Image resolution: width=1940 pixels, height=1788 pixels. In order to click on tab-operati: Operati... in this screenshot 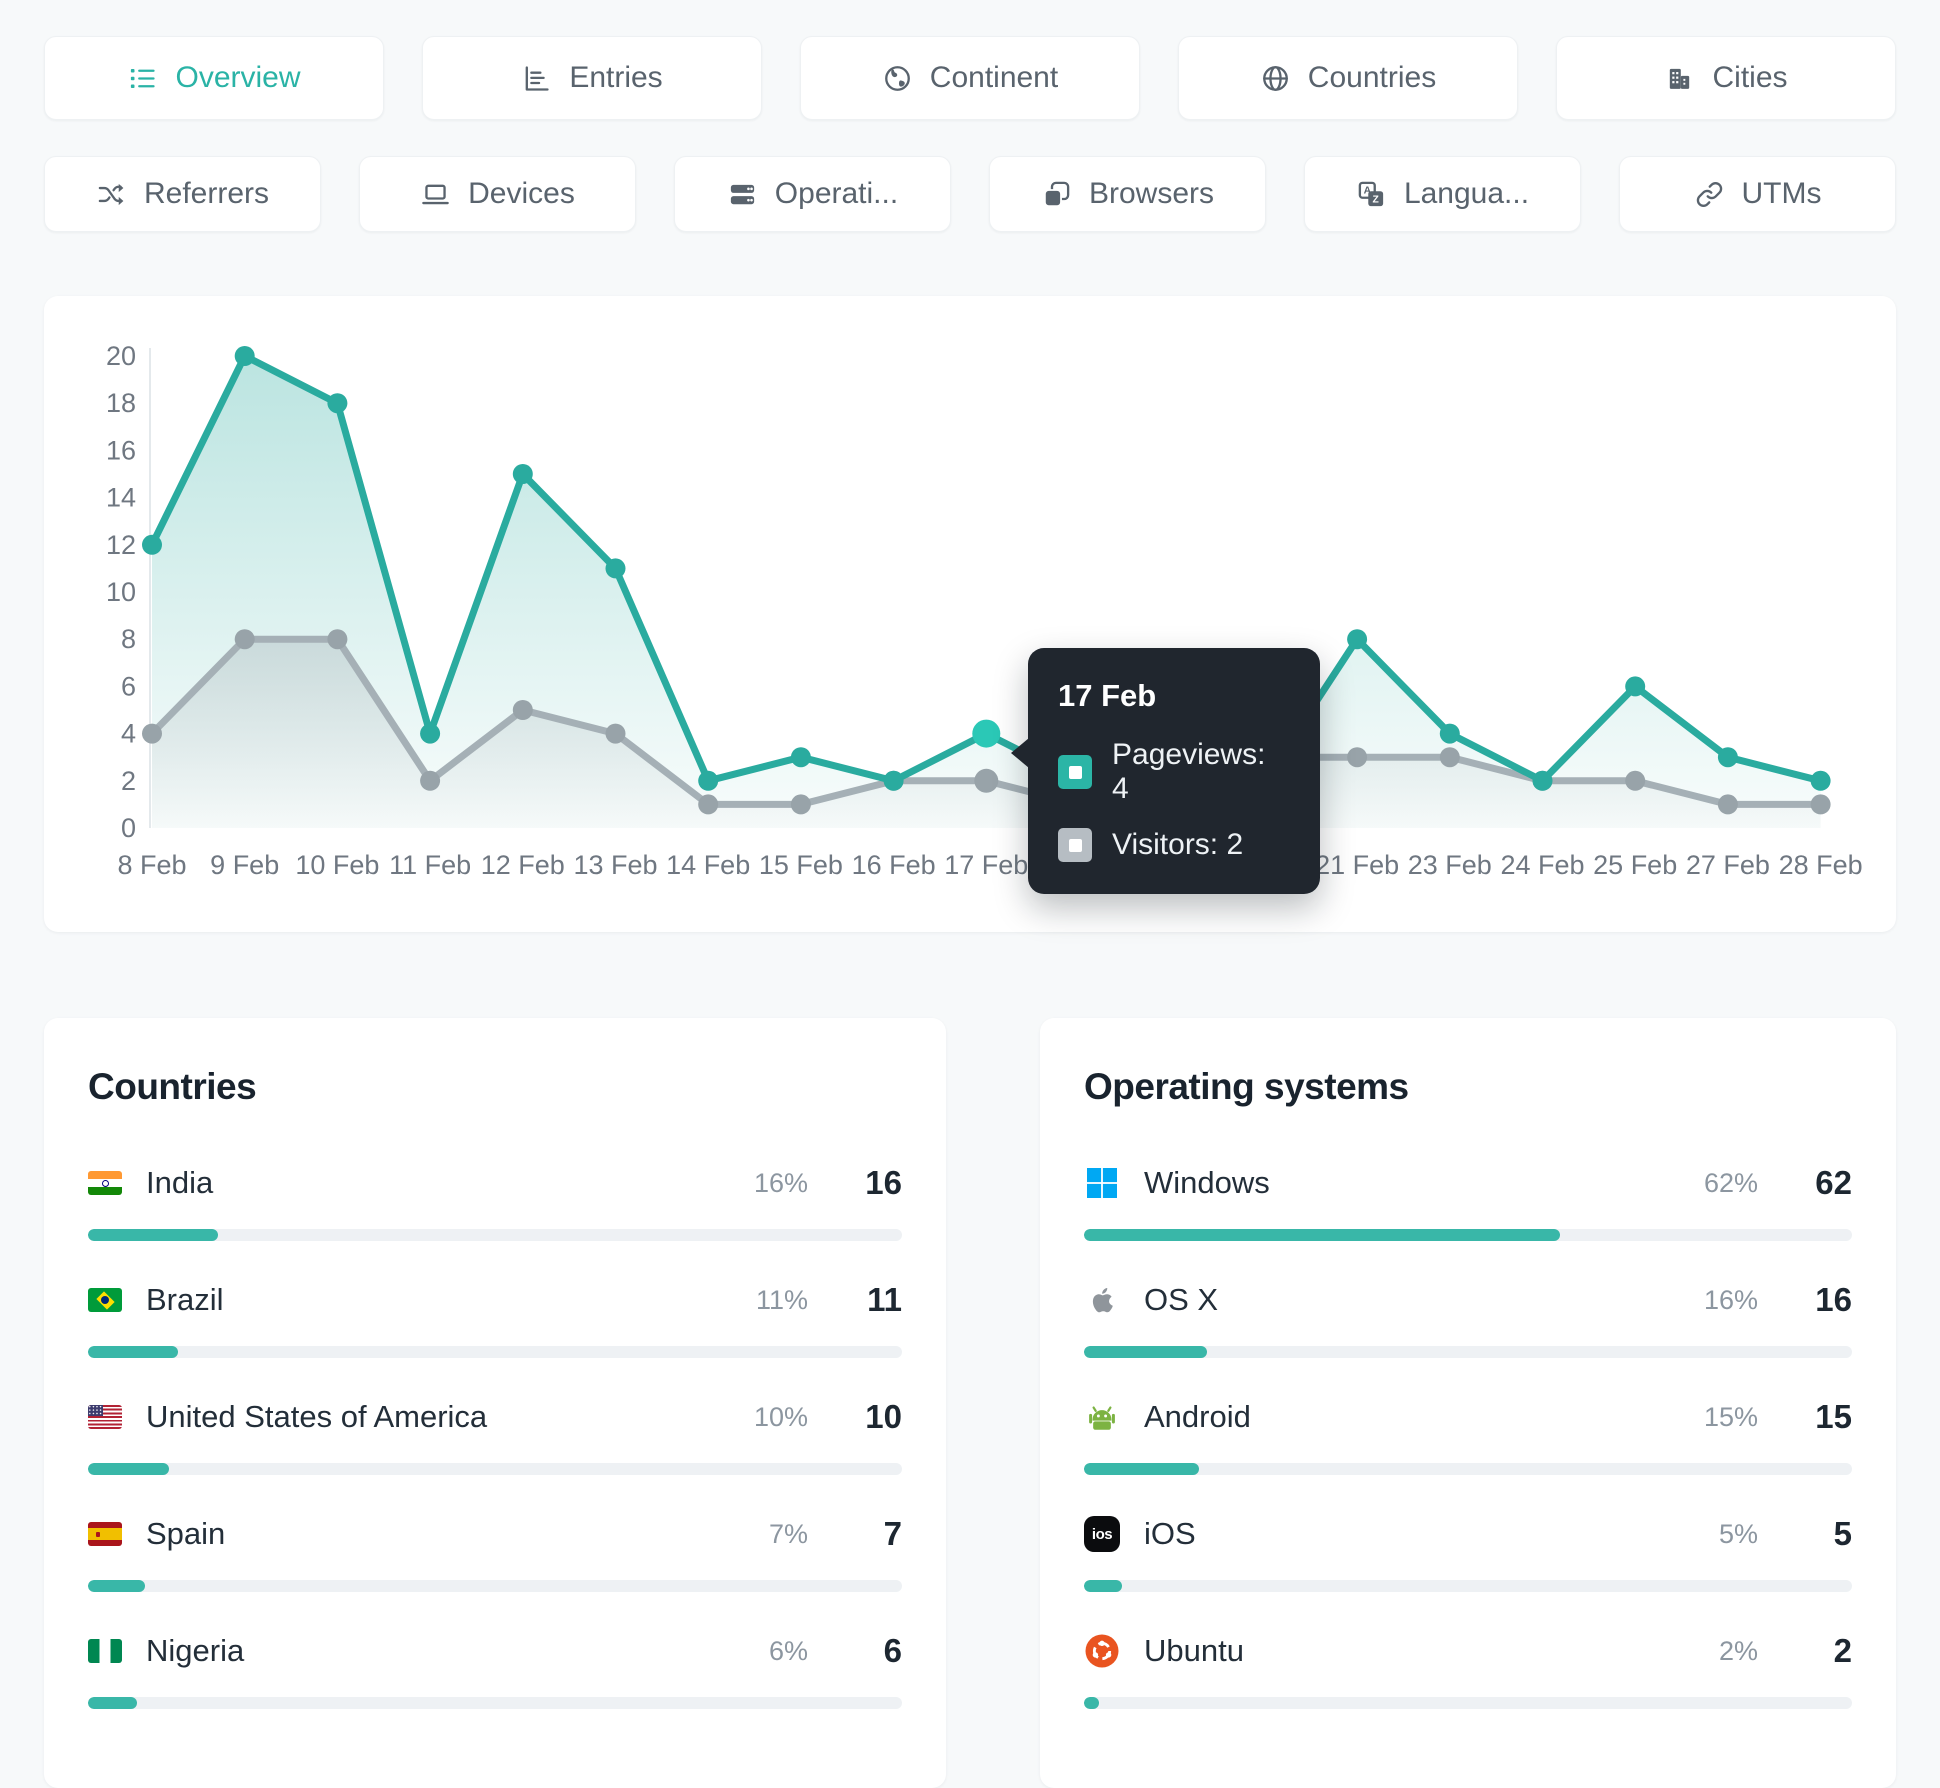, I will do `click(812, 194)`.